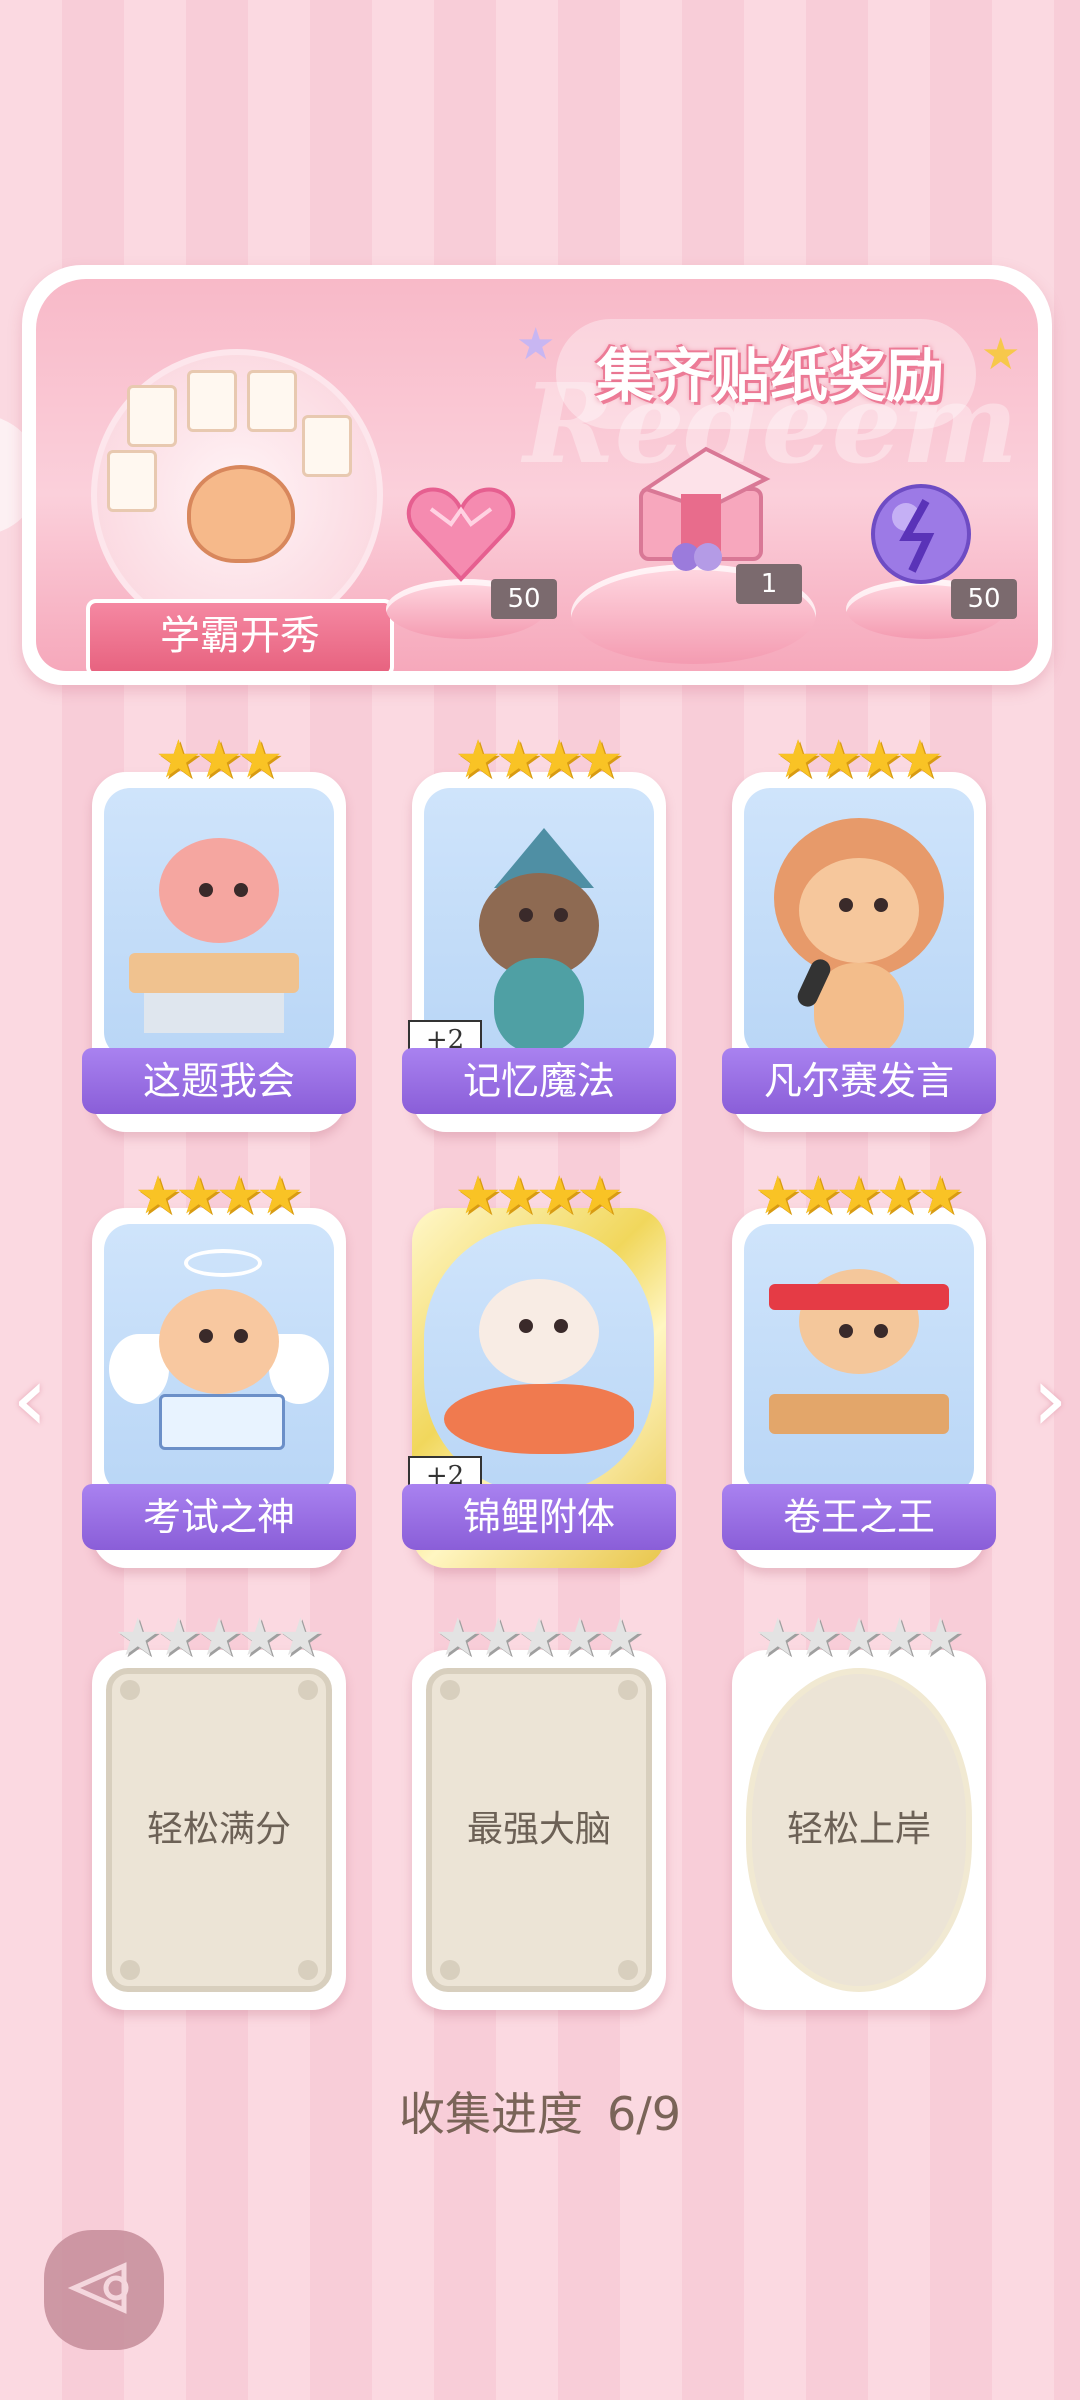 The height and width of the screenshot is (2400, 1080). I want to click on hero-bubble, so click(237, 495).